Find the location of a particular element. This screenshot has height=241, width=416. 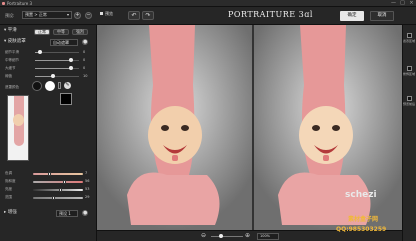

zoom-value: 100% is located at coordinates (265, 236).